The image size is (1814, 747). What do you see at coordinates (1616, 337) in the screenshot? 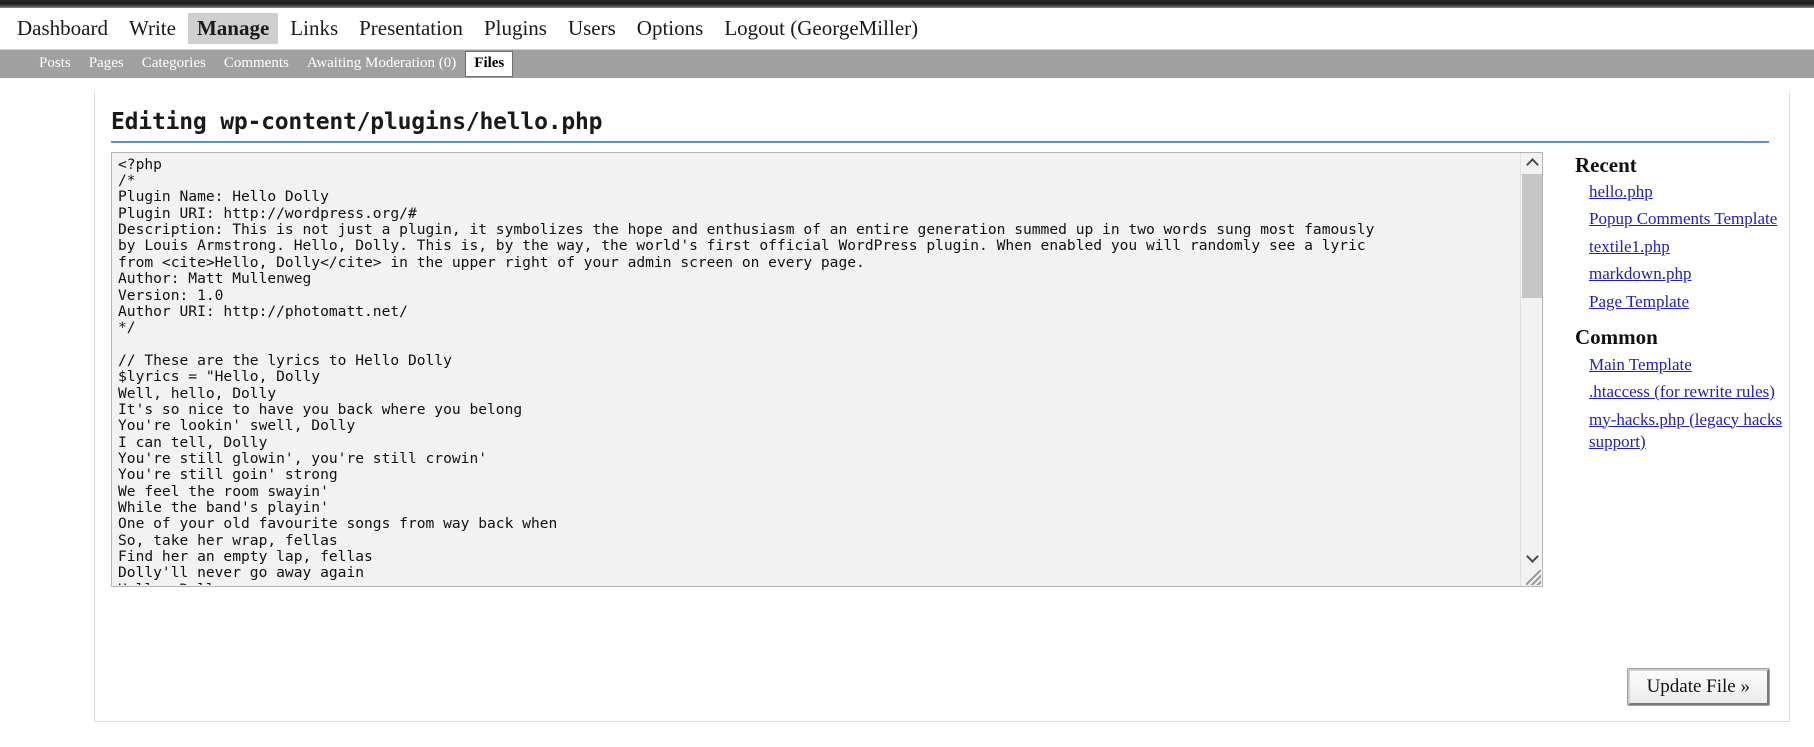
I see `common-heading: Common` at bounding box center [1616, 337].